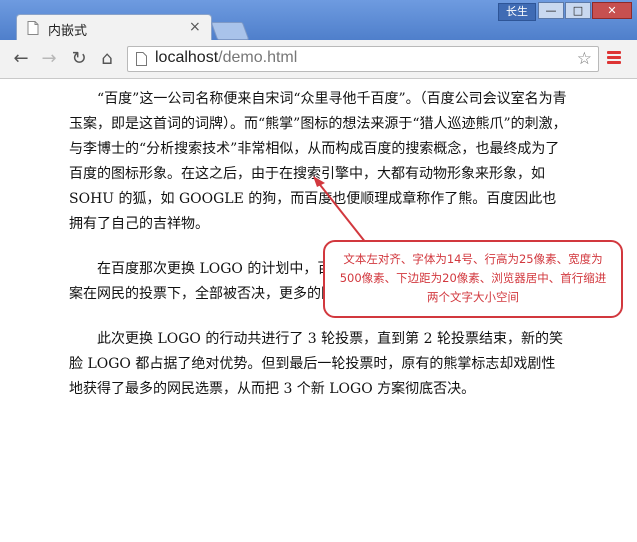  Describe the element at coordinates (49, 59) in the screenshot. I see `forward-button: →` at that location.